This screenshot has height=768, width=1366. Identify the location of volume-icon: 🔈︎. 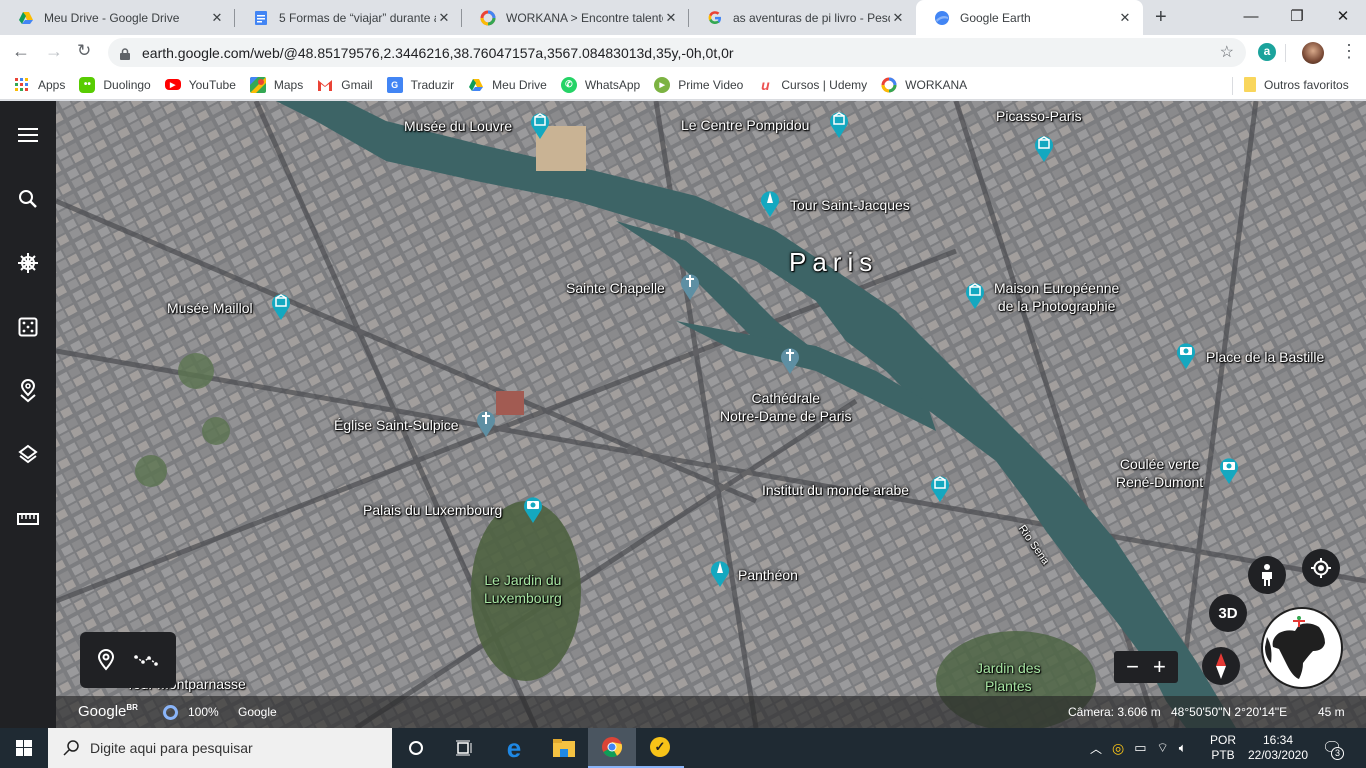
(1183, 748).